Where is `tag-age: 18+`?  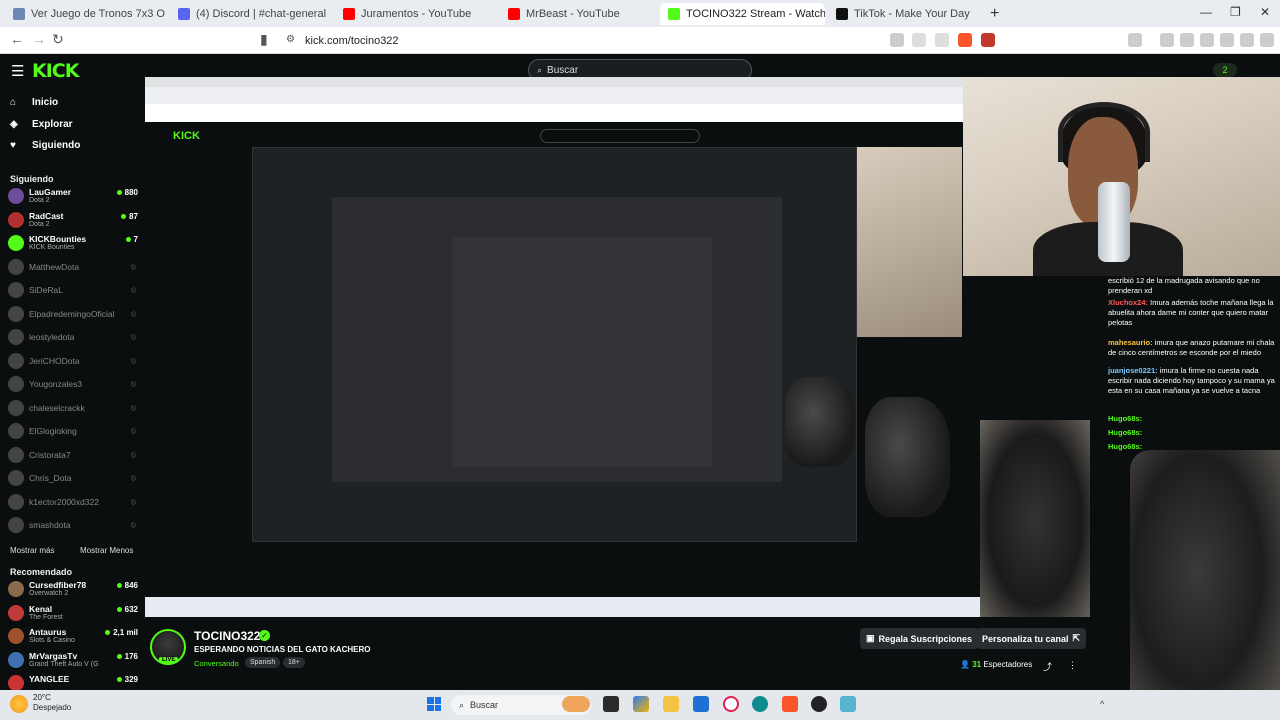 tag-age: 18+ is located at coordinates (294, 662).